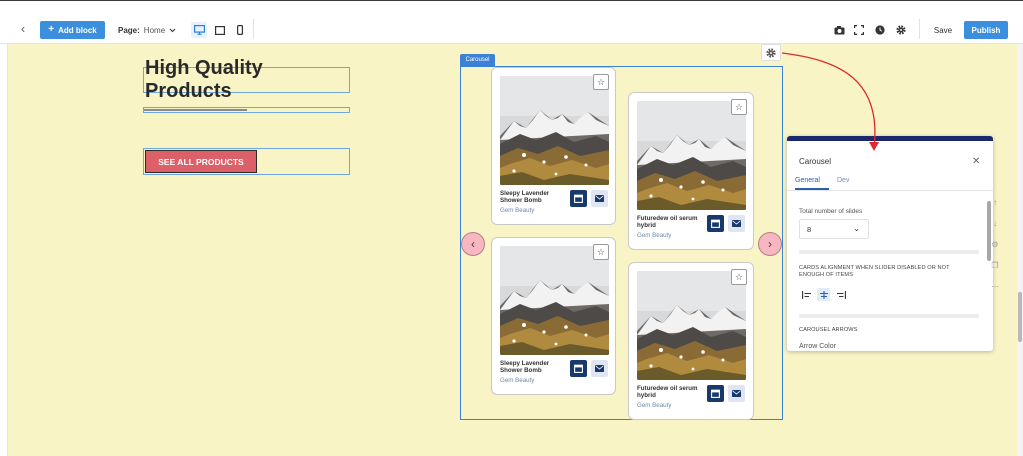  I want to click on divider-line, so click(195, 110).